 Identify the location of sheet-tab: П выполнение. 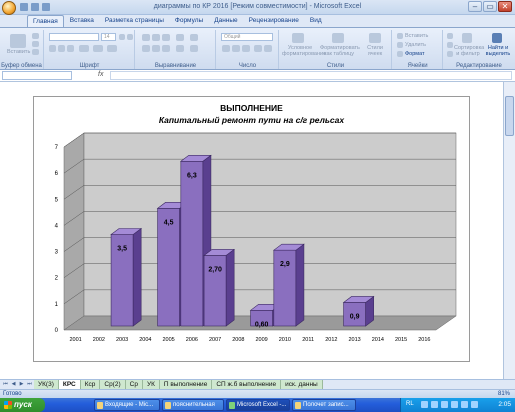
(186, 384).